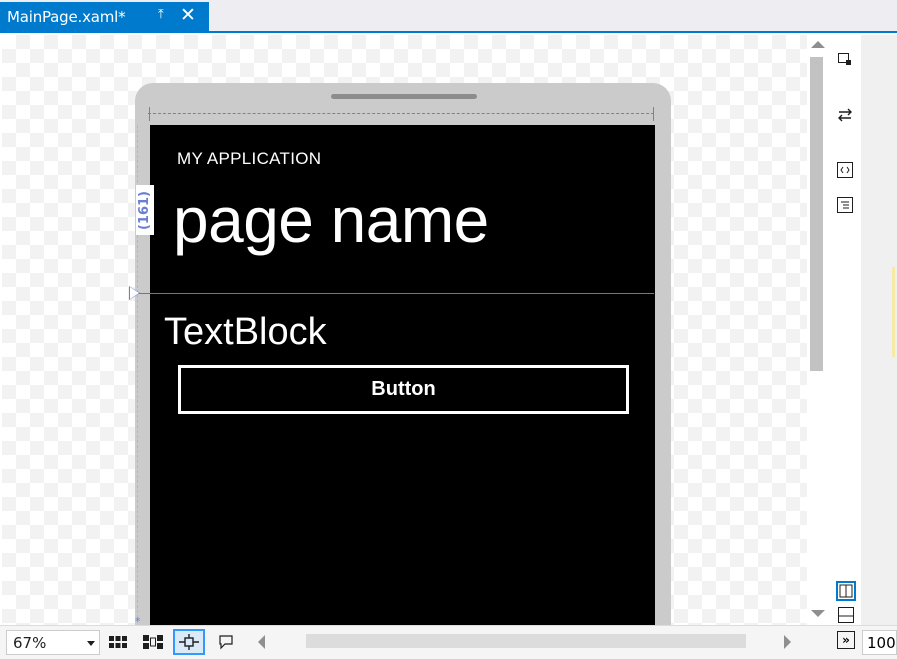  Describe the element at coordinates (245, 332) in the screenshot. I see `textblock-element: TextBlock` at that location.